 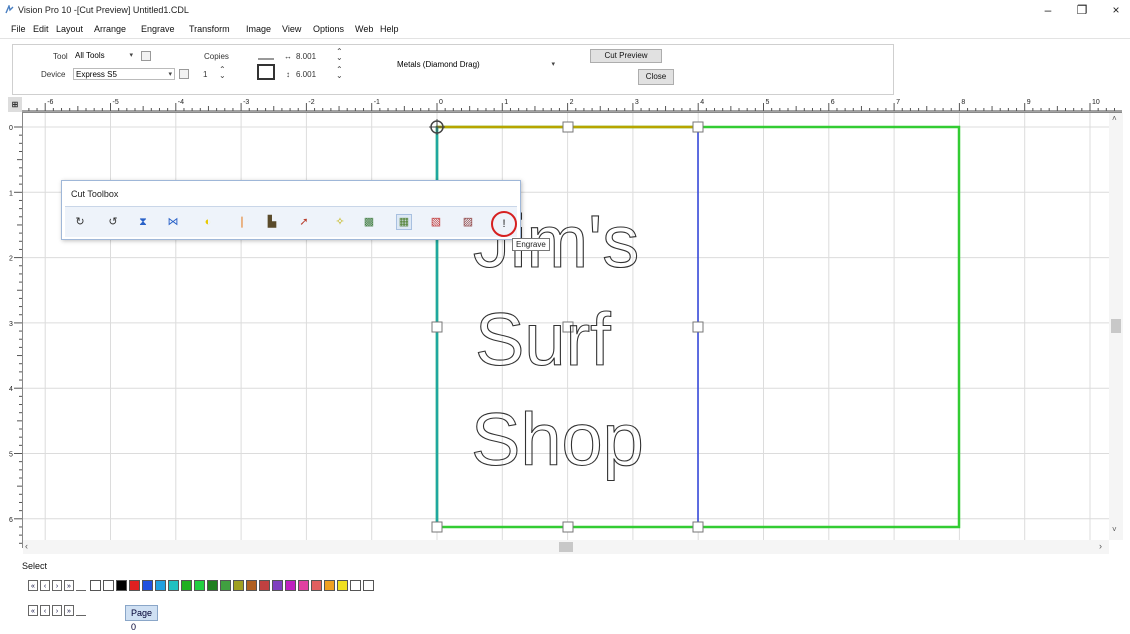 I want to click on prev-page-icon: ‹, so click(x=45, y=610).